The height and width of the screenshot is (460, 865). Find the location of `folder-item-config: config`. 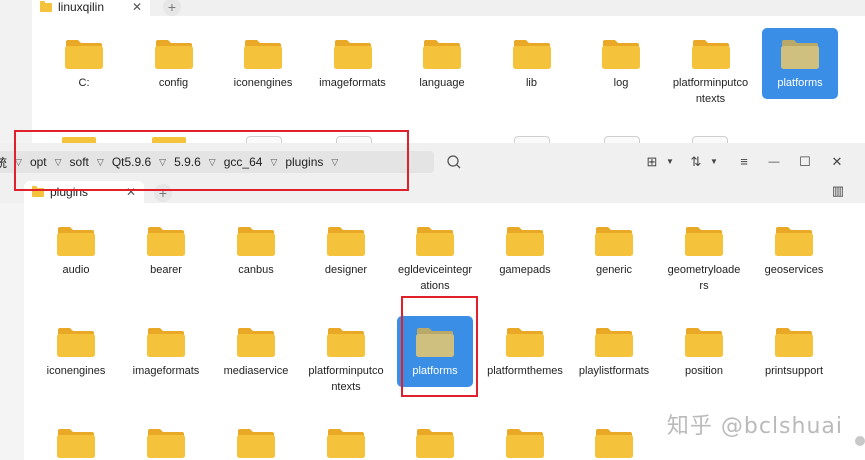

folder-item-config: config is located at coordinates (174, 64).